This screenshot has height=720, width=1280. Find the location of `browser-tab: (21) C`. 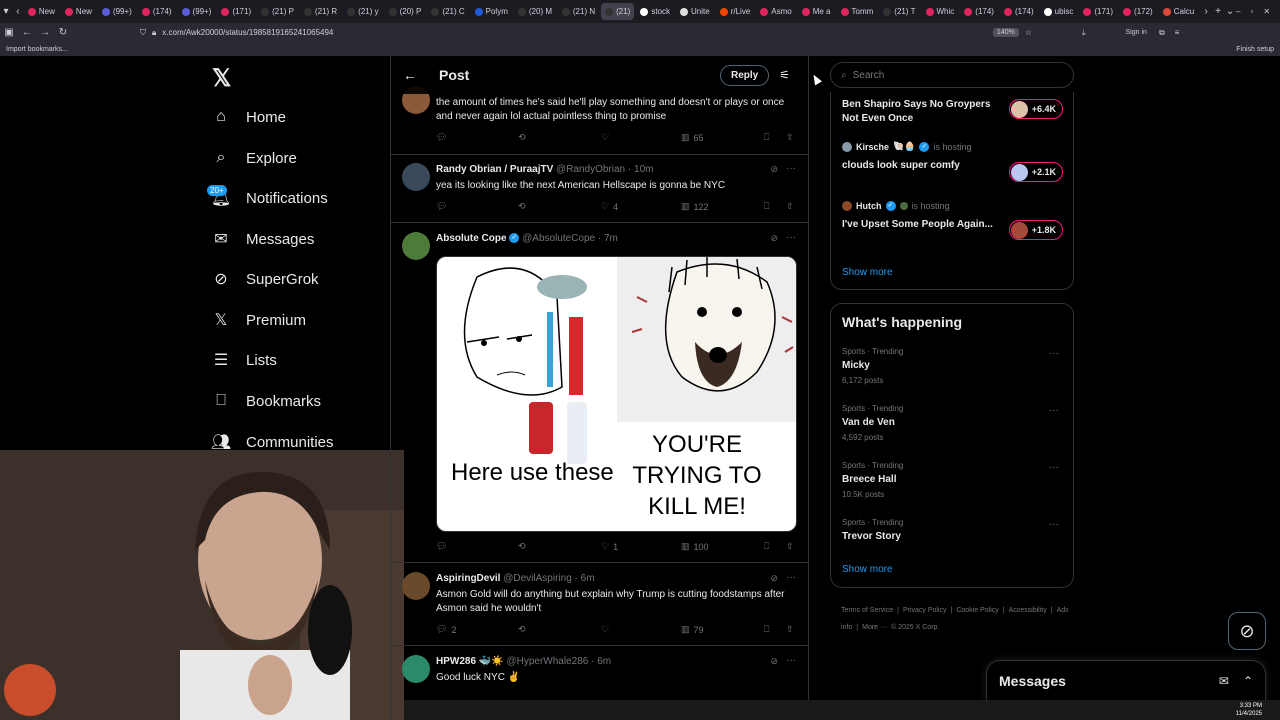

browser-tab: (21) C is located at coordinates (447, 11).